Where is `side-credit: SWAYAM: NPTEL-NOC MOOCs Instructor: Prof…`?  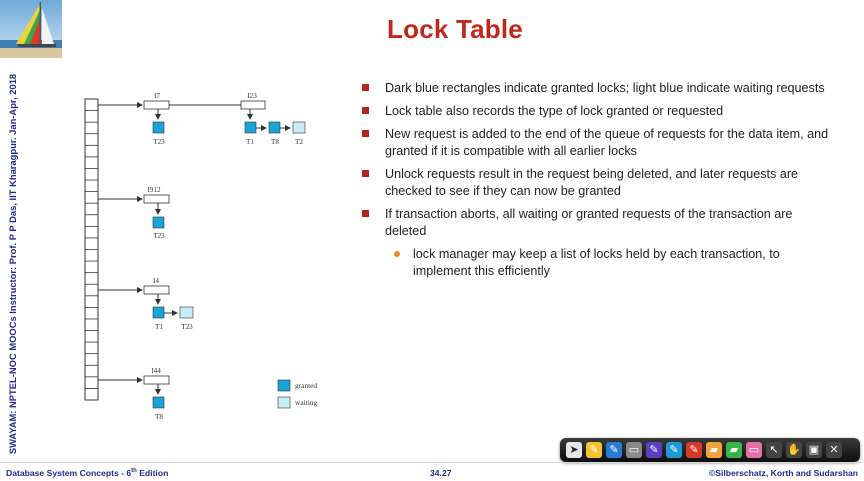
side-credit: SWAYAM: NPTEL-NOC MOOCs Instructor: Prof… is located at coordinates (13, 264).